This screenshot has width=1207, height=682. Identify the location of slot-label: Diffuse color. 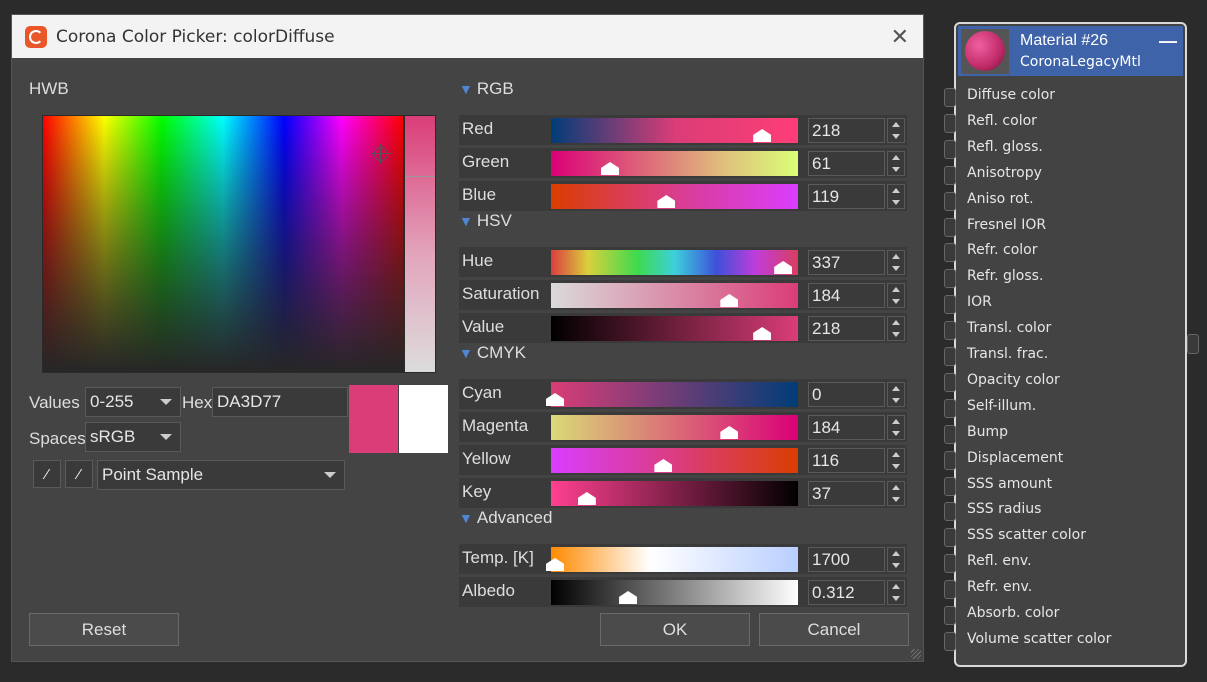
(1011, 95).